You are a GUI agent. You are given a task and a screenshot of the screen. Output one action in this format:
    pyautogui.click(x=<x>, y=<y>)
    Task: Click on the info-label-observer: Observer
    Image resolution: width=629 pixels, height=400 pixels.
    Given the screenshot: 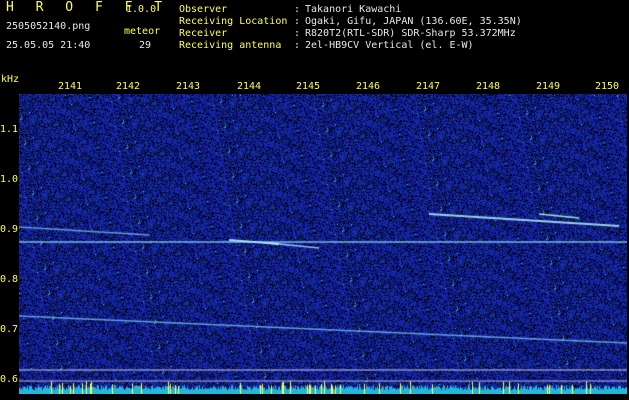 What is the action you would take?
    pyautogui.click(x=203, y=9)
    